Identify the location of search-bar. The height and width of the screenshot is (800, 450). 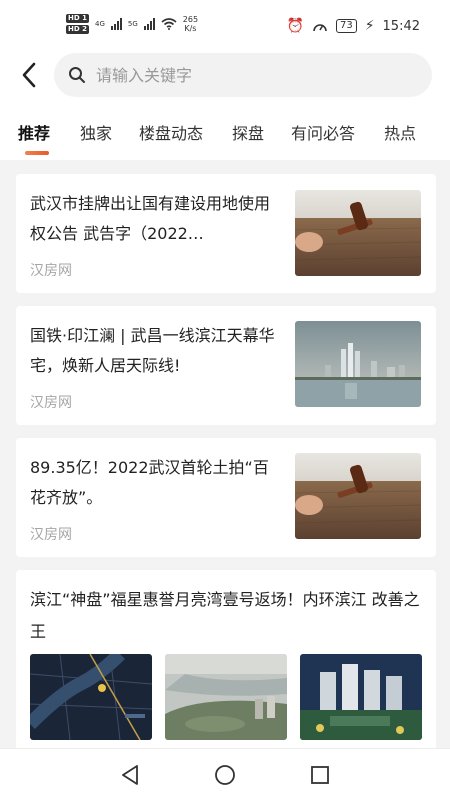
(243, 75).